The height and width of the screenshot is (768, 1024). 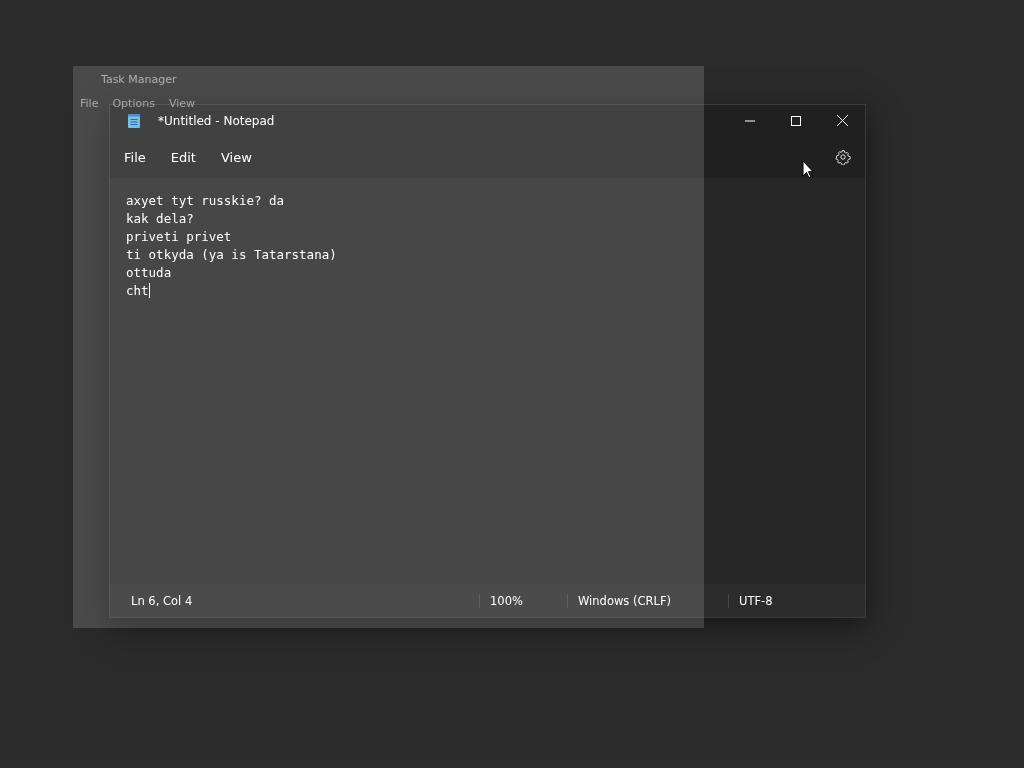 I want to click on text-line: ottuda, so click(x=149, y=273).